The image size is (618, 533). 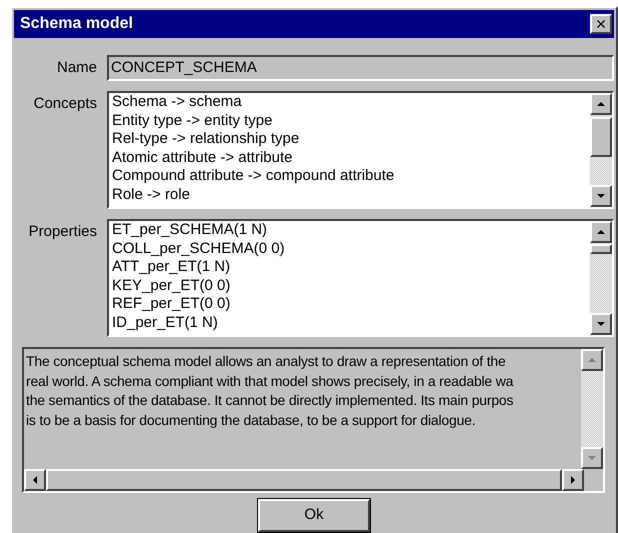 I want to click on concept-list-item: Role -> role, so click(x=351, y=195).